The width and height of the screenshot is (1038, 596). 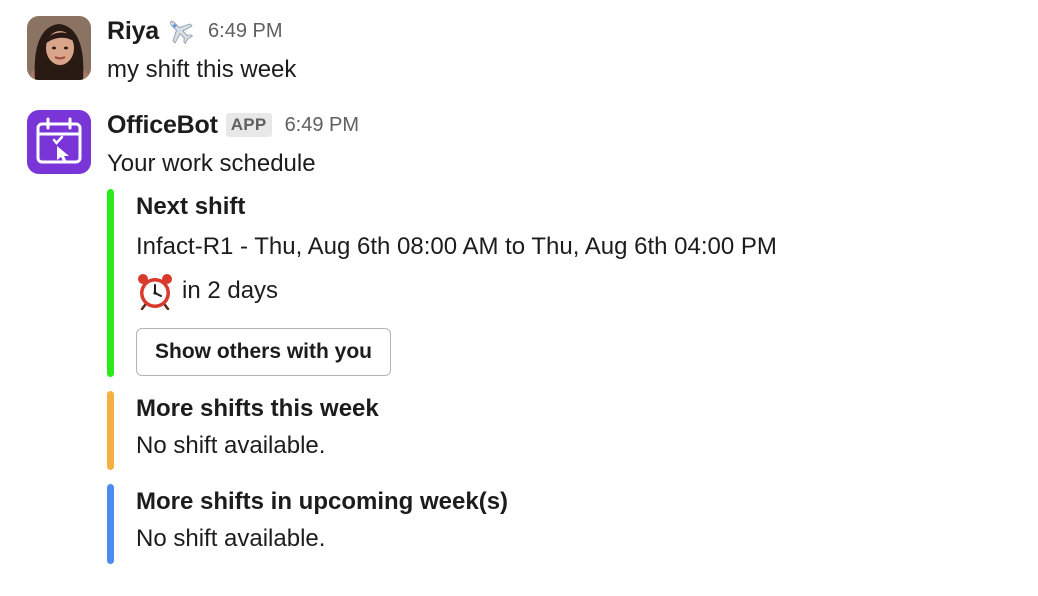 I want to click on attachment-title: More shifts this week, so click(x=257, y=408).